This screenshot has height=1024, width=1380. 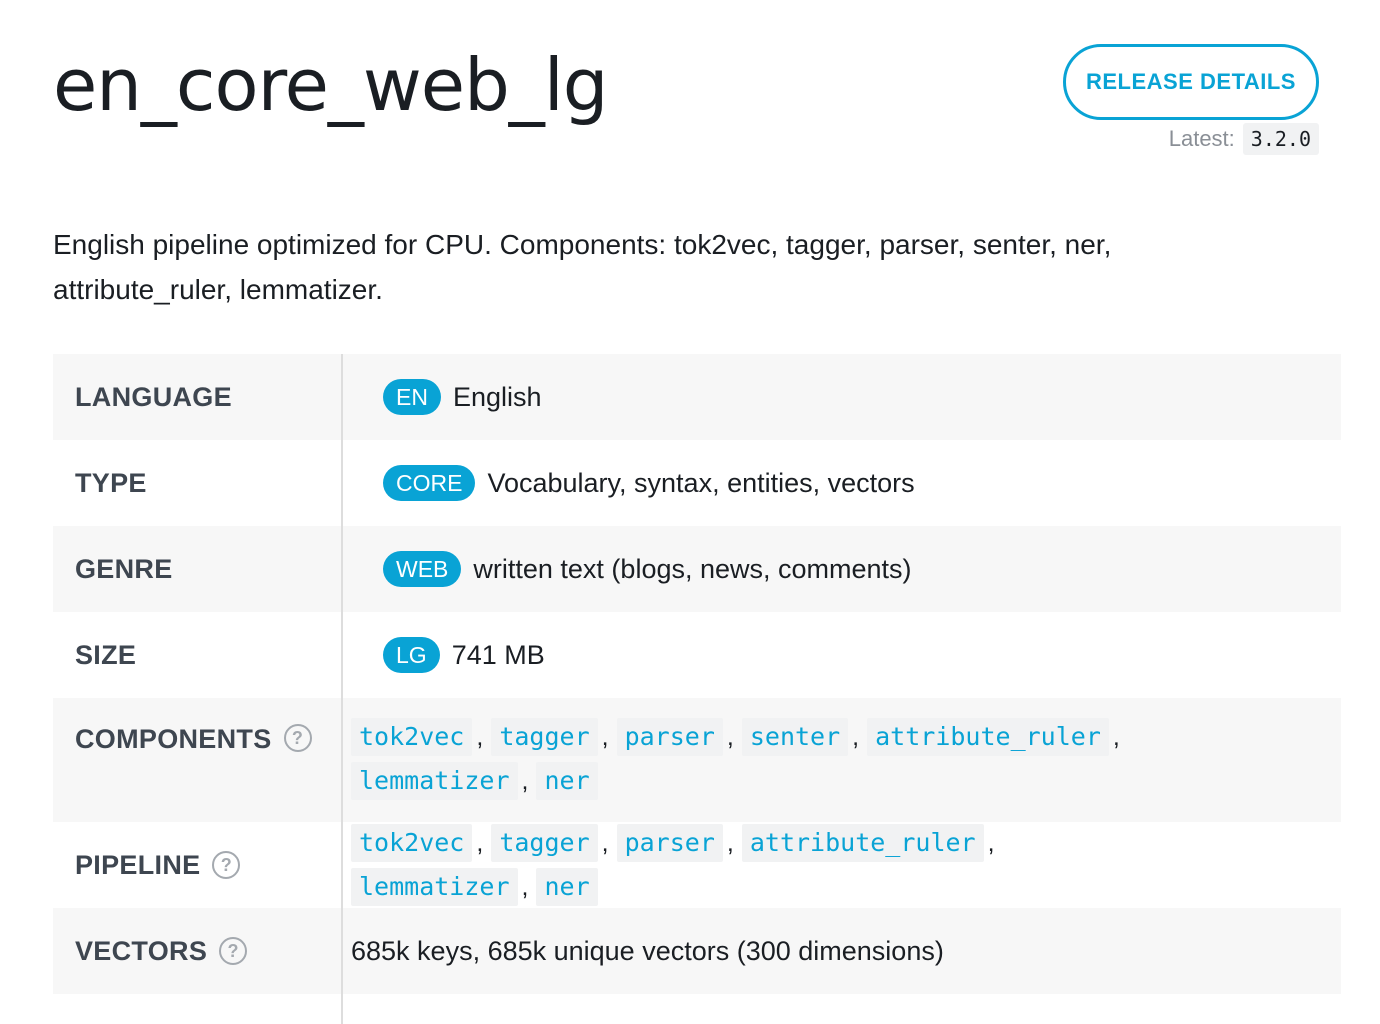 I want to click on row-value, so click(x=842, y=1009).